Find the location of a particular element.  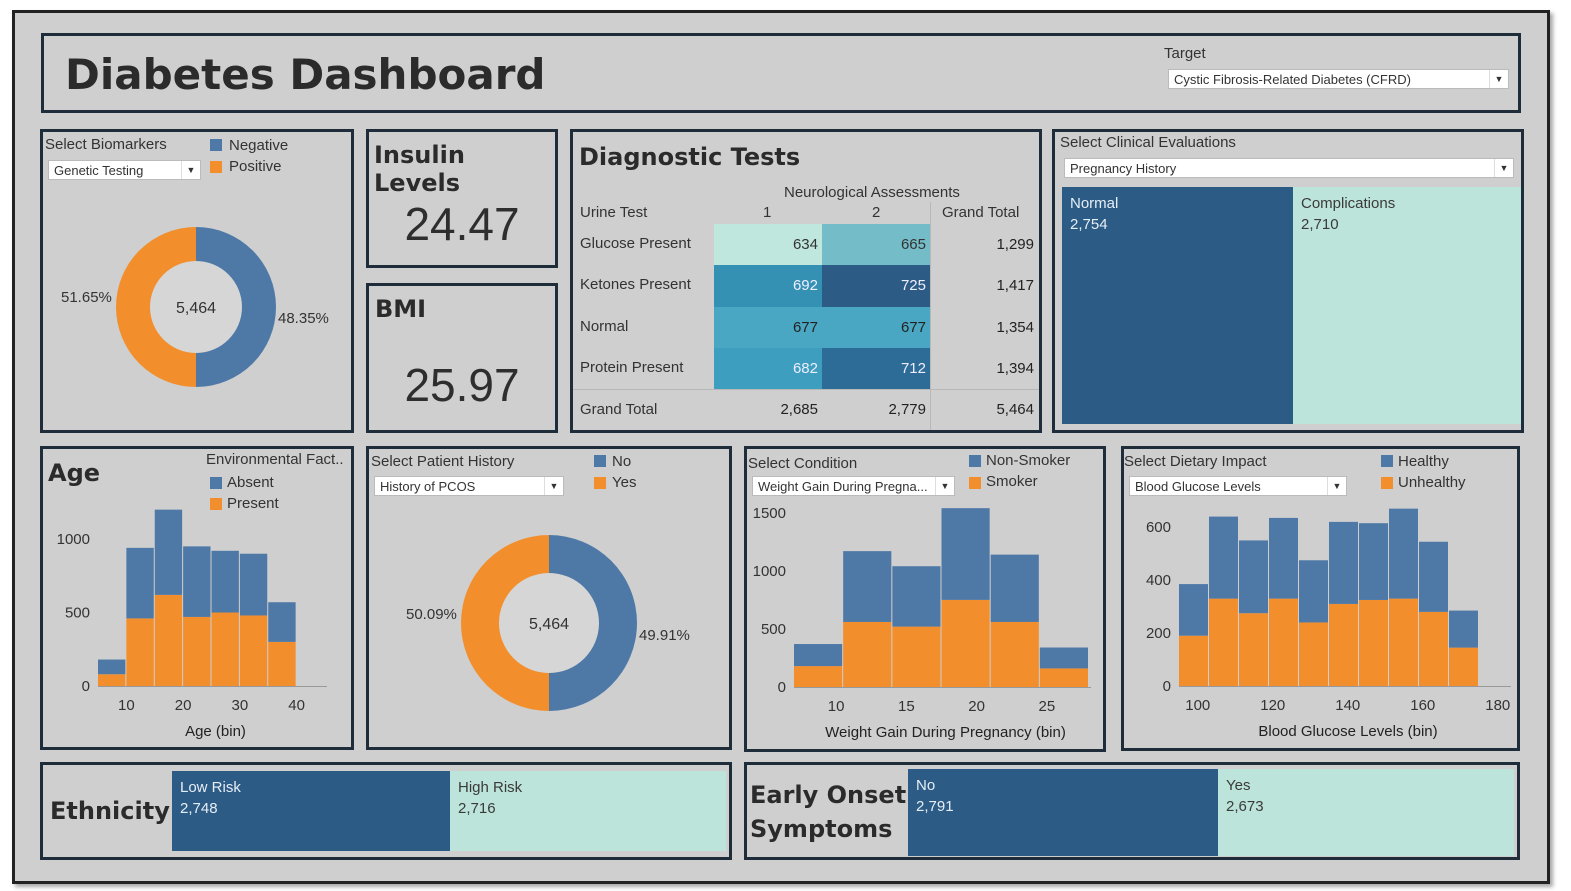

treemap-onset-yes-label: Yes is located at coordinates (1238, 785).